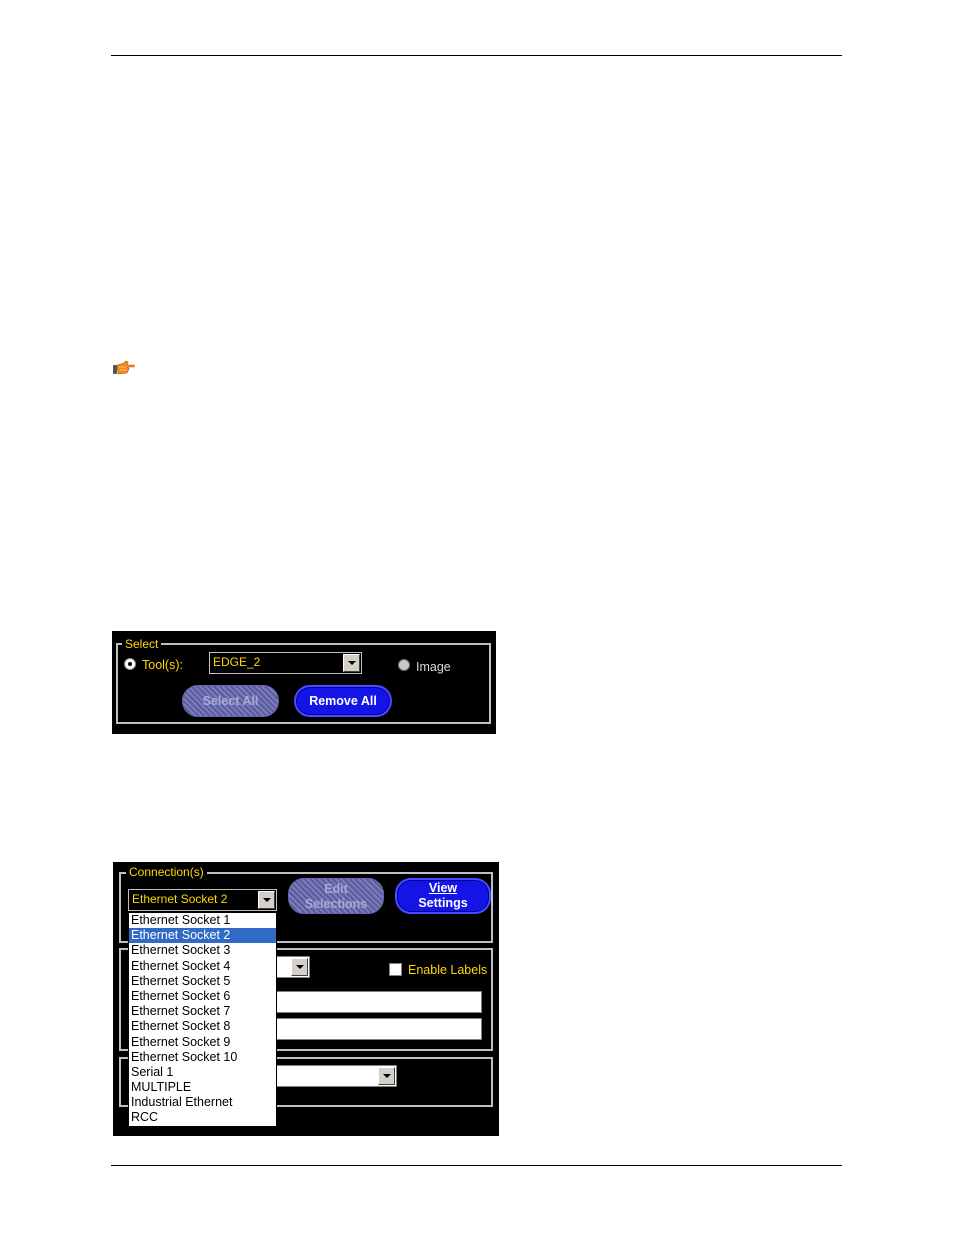  What do you see at coordinates (336, 889) in the screenshot?
I see `edit-selections-line1: Edit` at bounding box center [336, 889].